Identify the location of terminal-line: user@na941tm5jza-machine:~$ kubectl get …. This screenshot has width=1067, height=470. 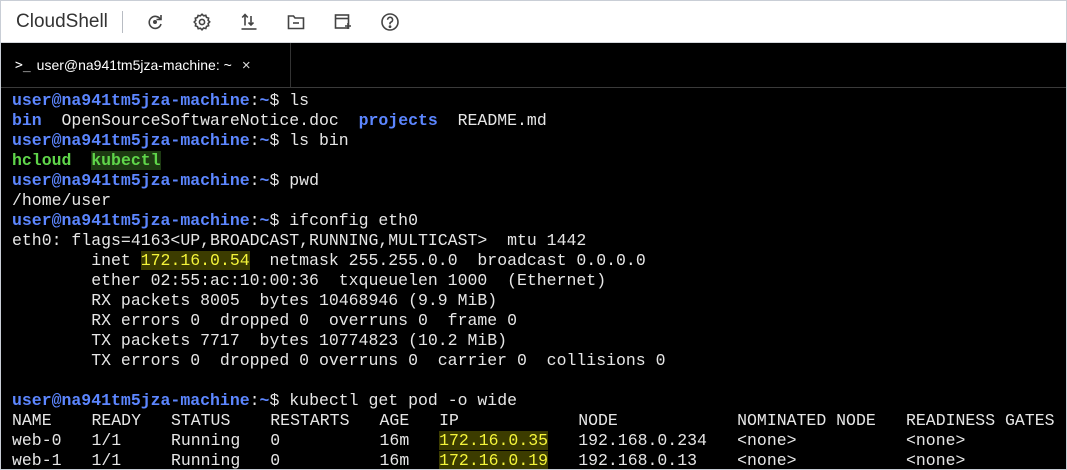
(265, 400).